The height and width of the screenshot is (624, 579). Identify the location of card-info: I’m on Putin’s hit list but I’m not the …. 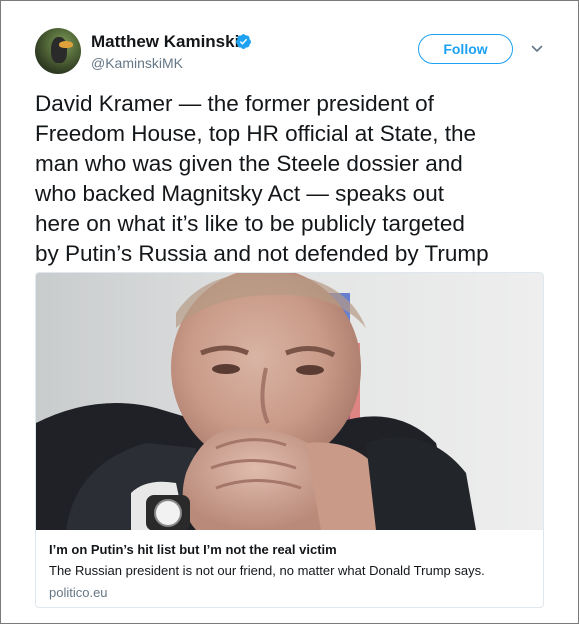
(291, 571).